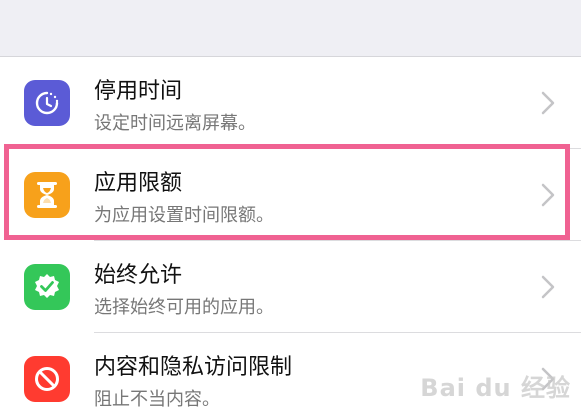 The image size is (581, 417). What do you see at coordinates (47, 103) in the screenshot?
I see `downtime-icon` at bounding box center [47, 103].